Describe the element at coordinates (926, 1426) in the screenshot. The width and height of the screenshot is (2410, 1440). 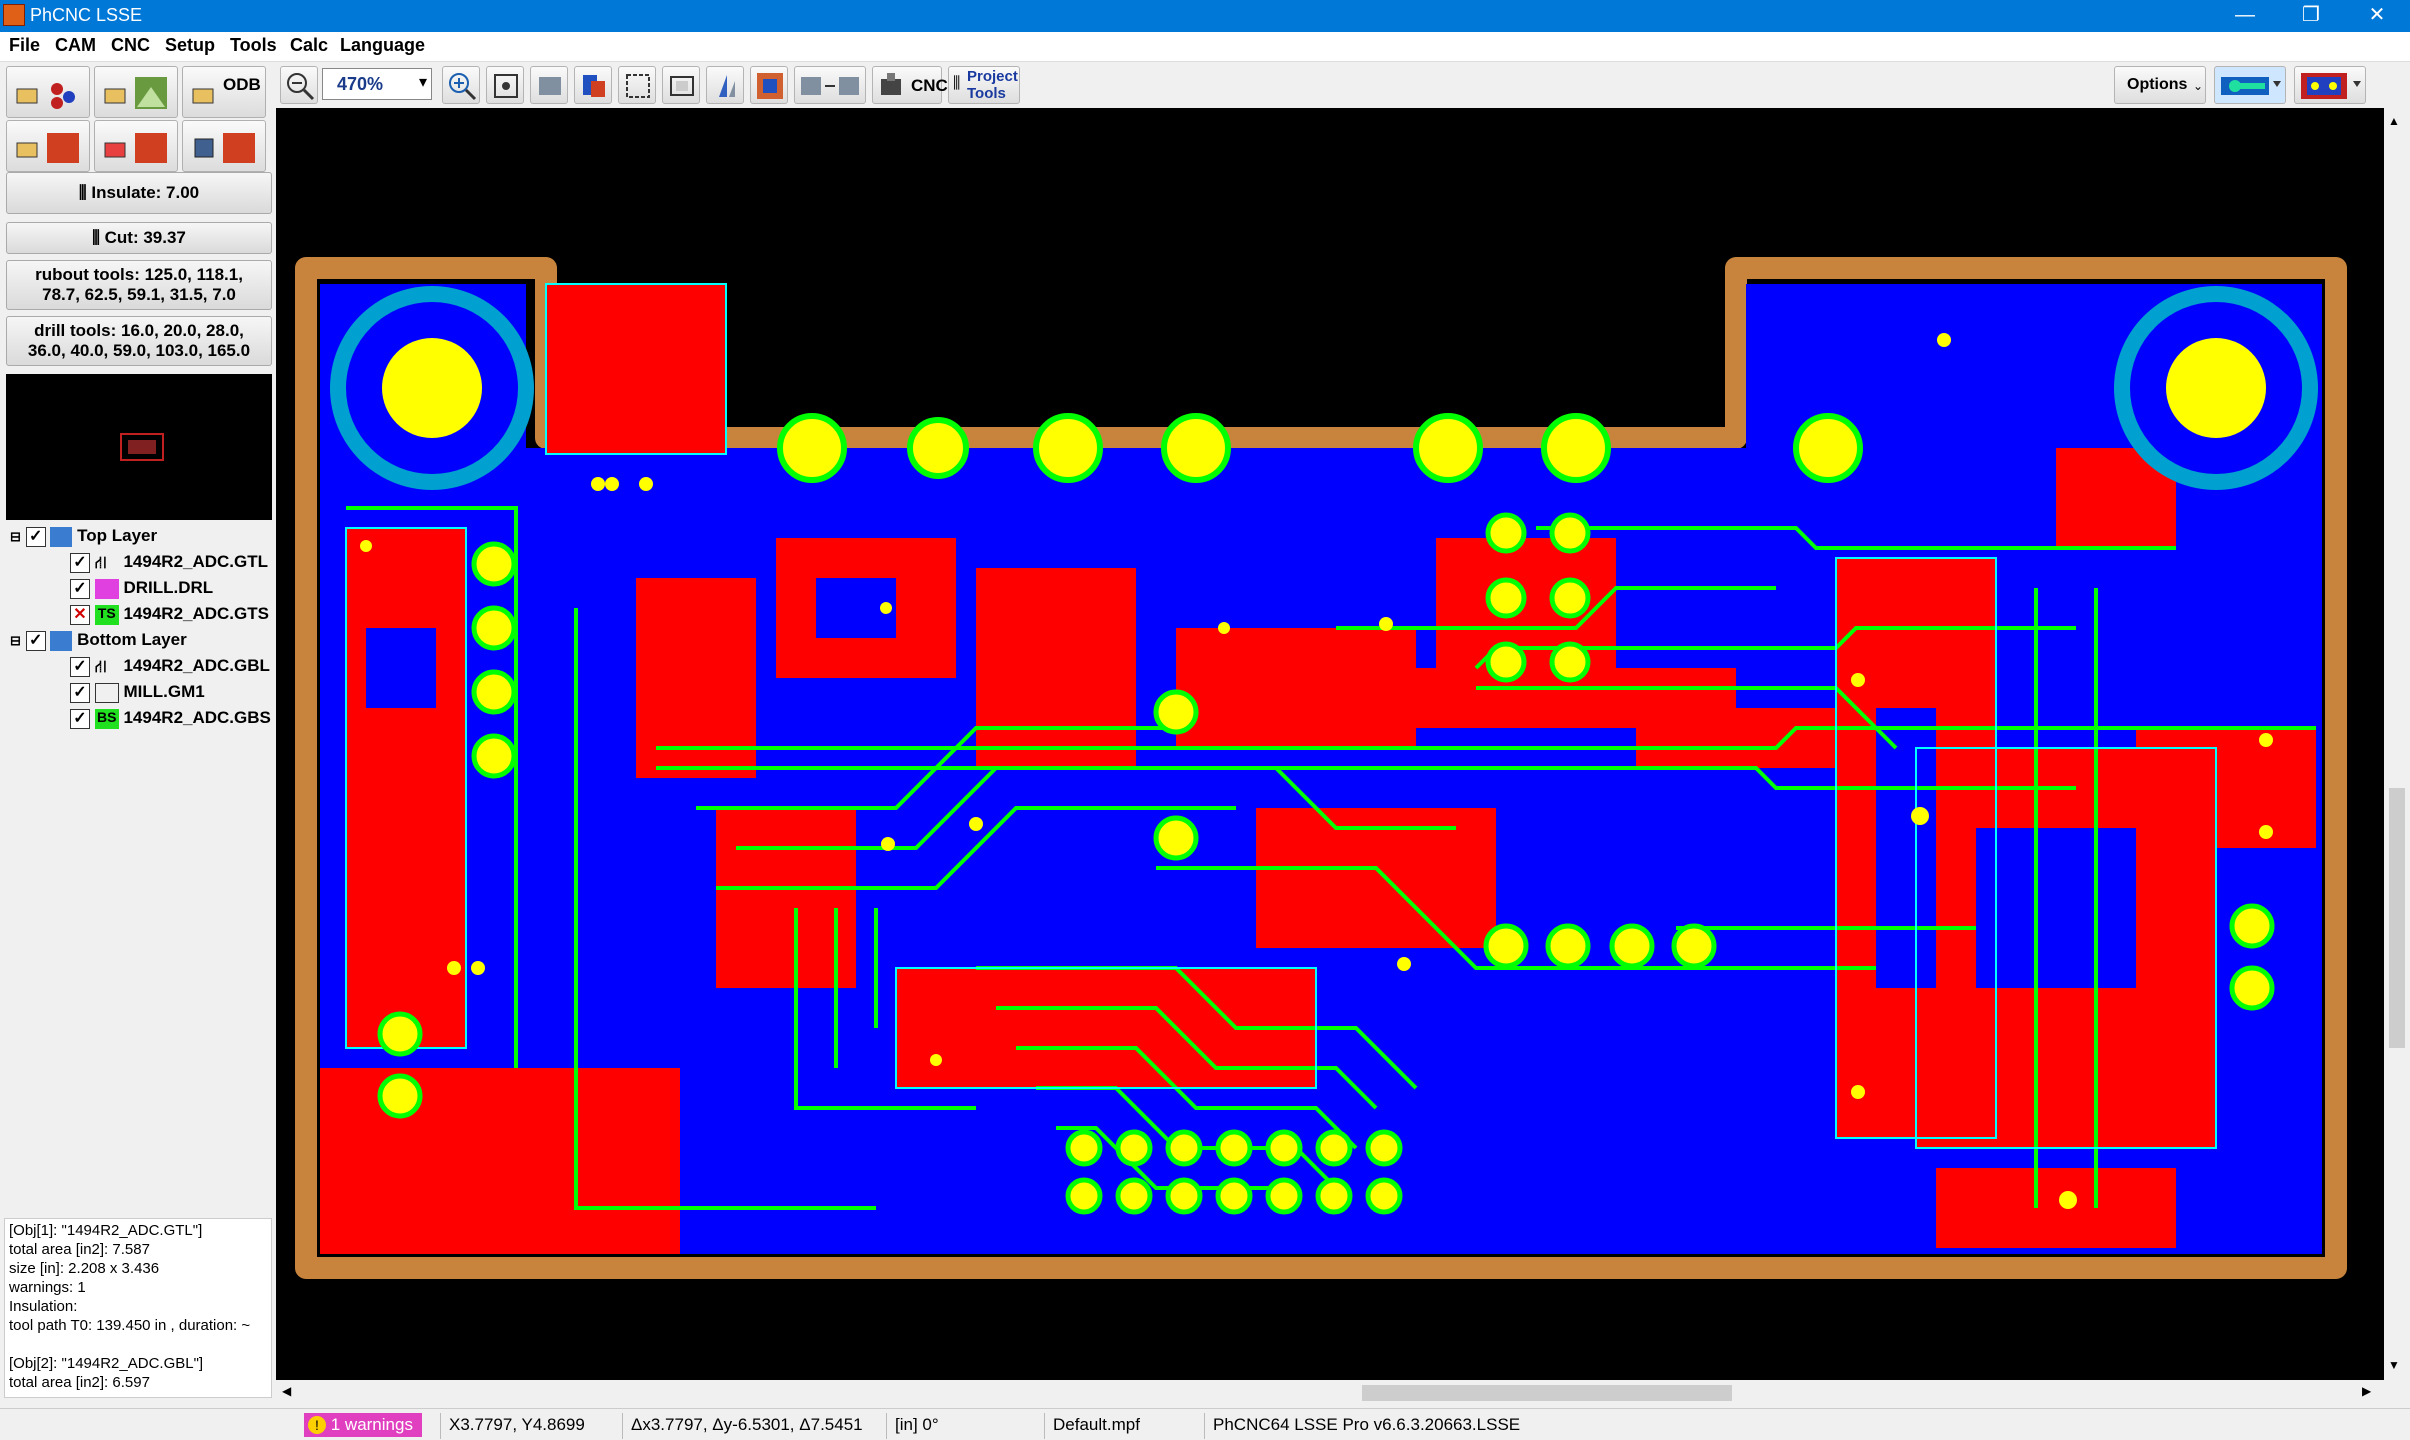
I see `units-angle: [in] 0°` at that location.